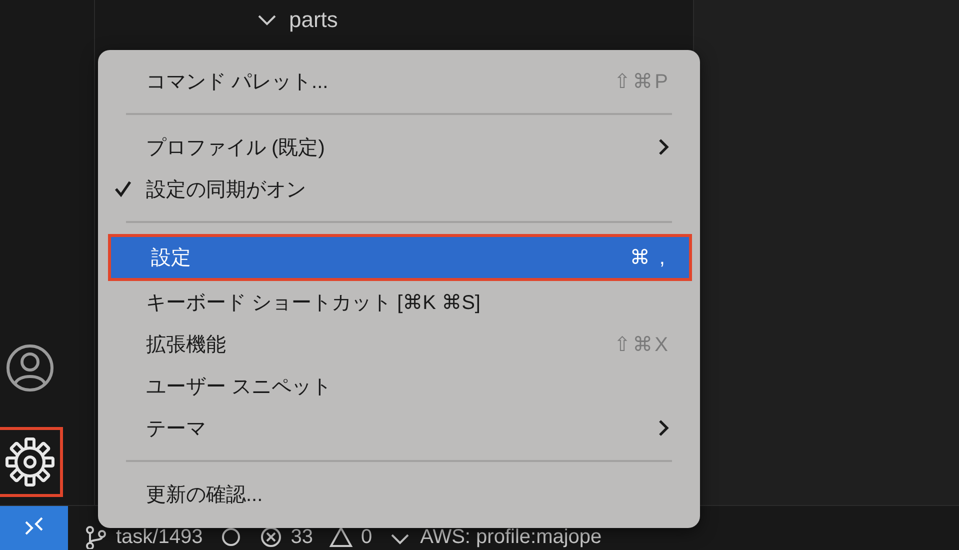 The image size is (959, 550). What do you see at coordinates (267, 20) in the screenshot?
I see `chevron-down-icon` at bounding box center [267, 20].